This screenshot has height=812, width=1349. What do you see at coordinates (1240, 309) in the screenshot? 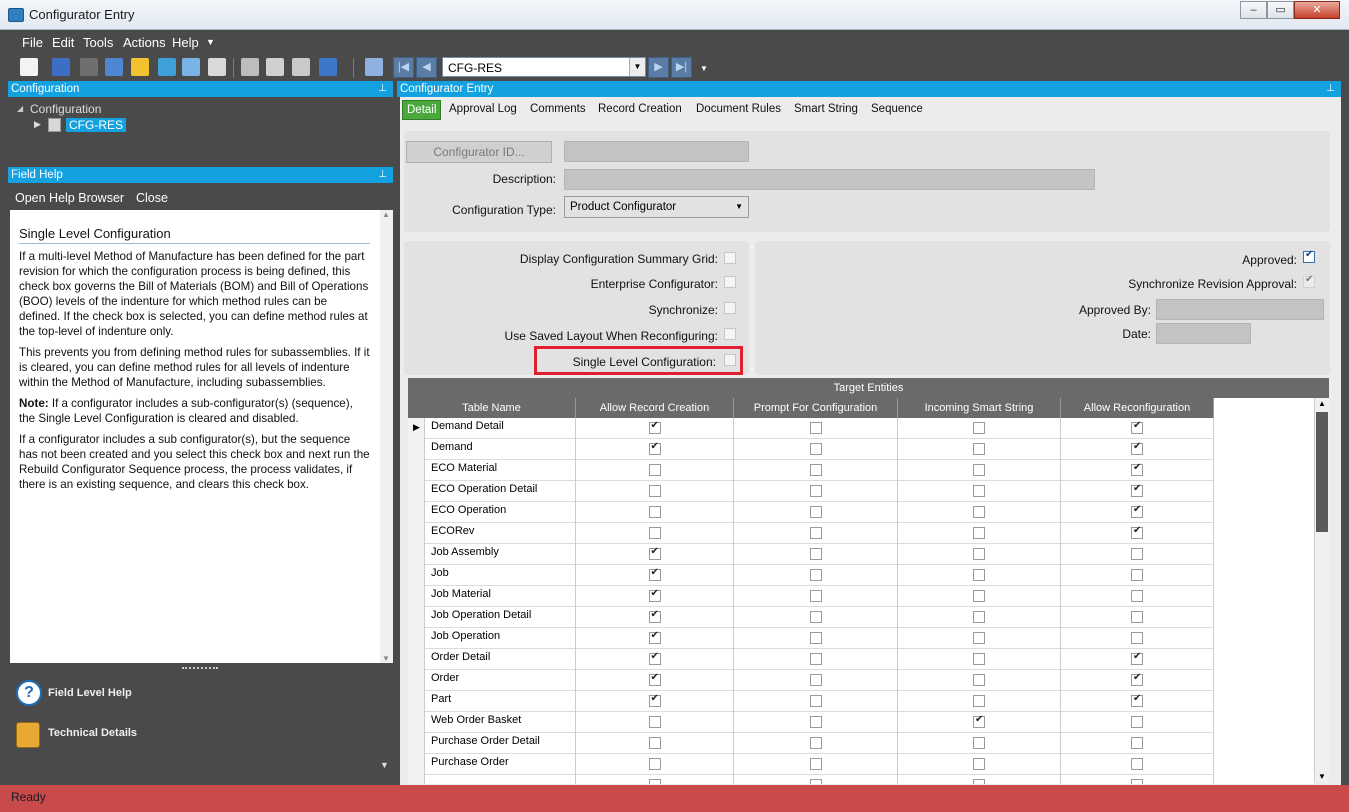
I see `approved-by-field` at bounding box center [1240, 309].